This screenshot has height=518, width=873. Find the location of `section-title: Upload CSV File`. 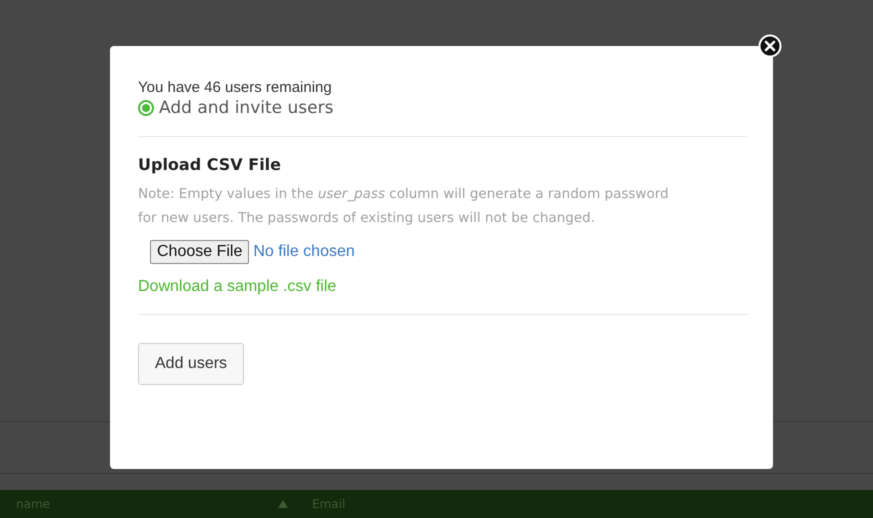

section-title: Upload CSV File is located at coordinates (210, 164).